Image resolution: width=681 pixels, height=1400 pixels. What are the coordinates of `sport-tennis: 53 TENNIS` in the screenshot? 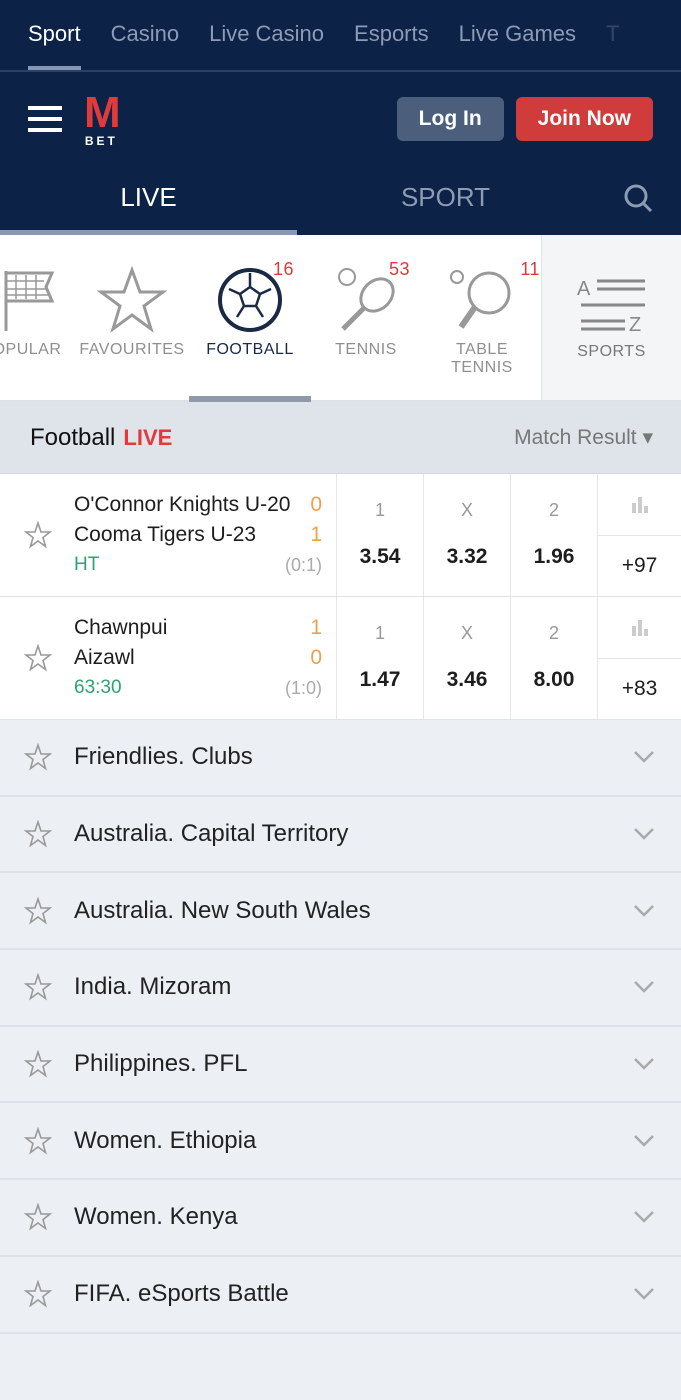 It's located at (366, 317).